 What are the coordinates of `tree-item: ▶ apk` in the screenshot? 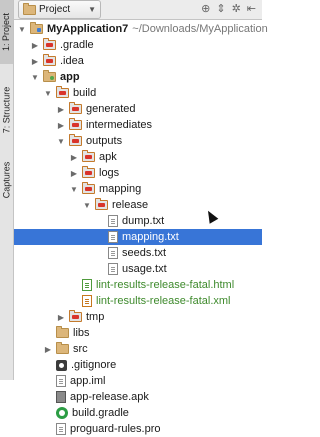 It's located at (138, 157).